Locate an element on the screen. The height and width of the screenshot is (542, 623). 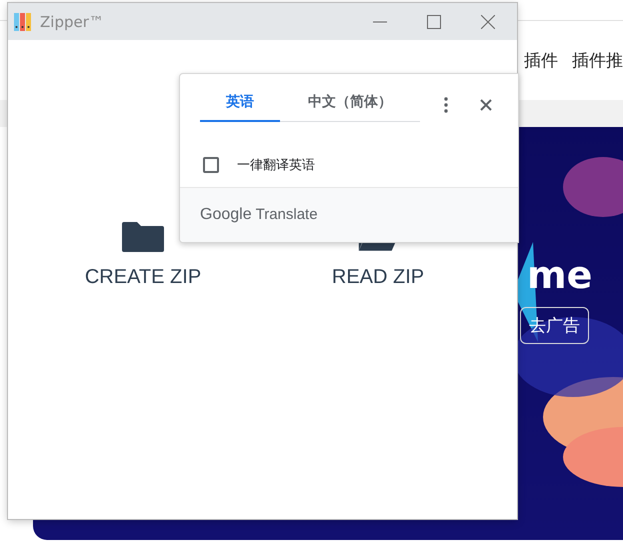
brand-logo: Google is located at coordinates (226, 215).